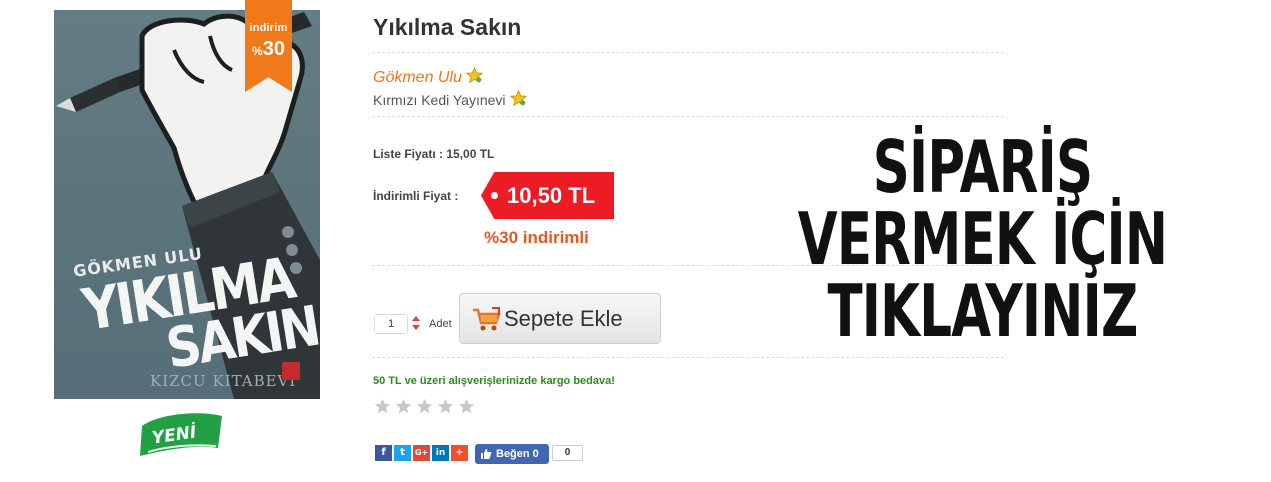 Image resolution: width=1271 pixels, height=482 pixels. What do you see at coordinates (416, 318) in the screenshot?
I see `chevron-up-icon` at bounding box center [416, 318].